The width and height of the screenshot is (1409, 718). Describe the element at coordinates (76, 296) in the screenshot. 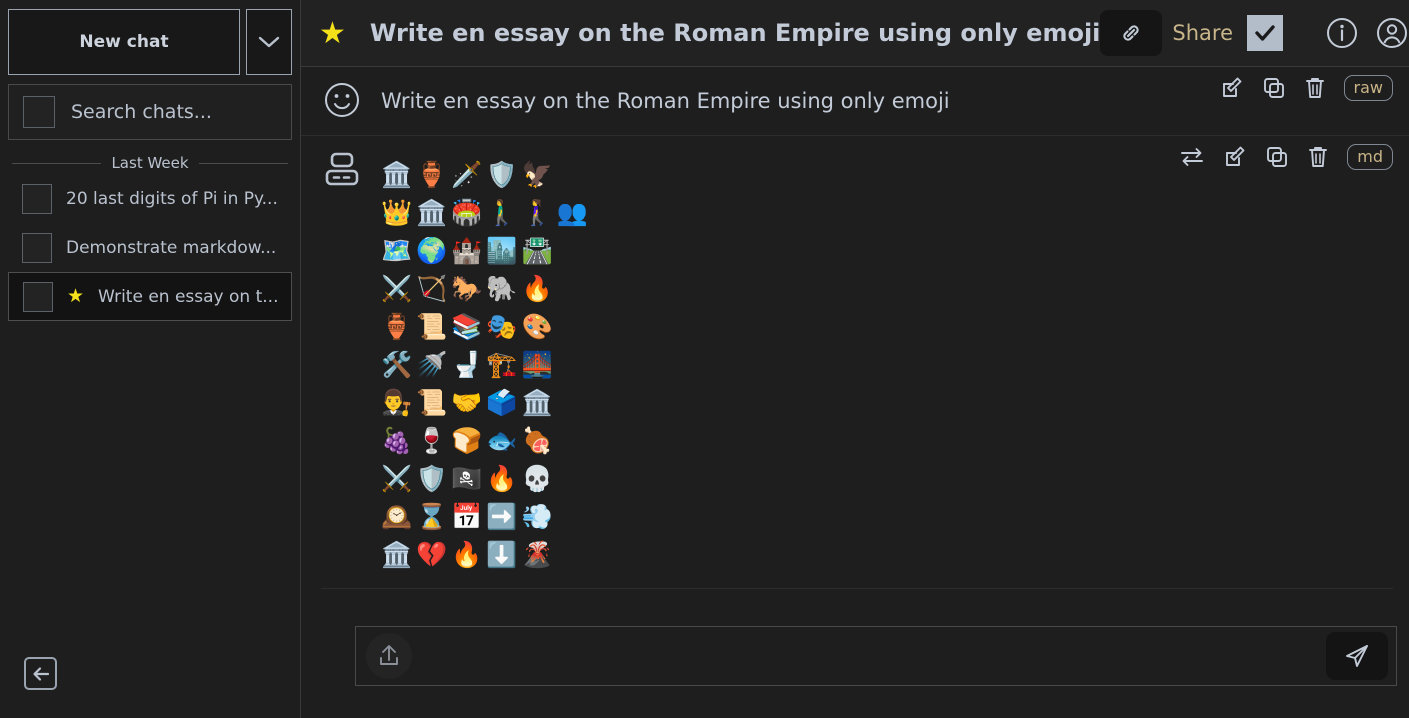

I see `chat-item-star-icon: ★` at that location.